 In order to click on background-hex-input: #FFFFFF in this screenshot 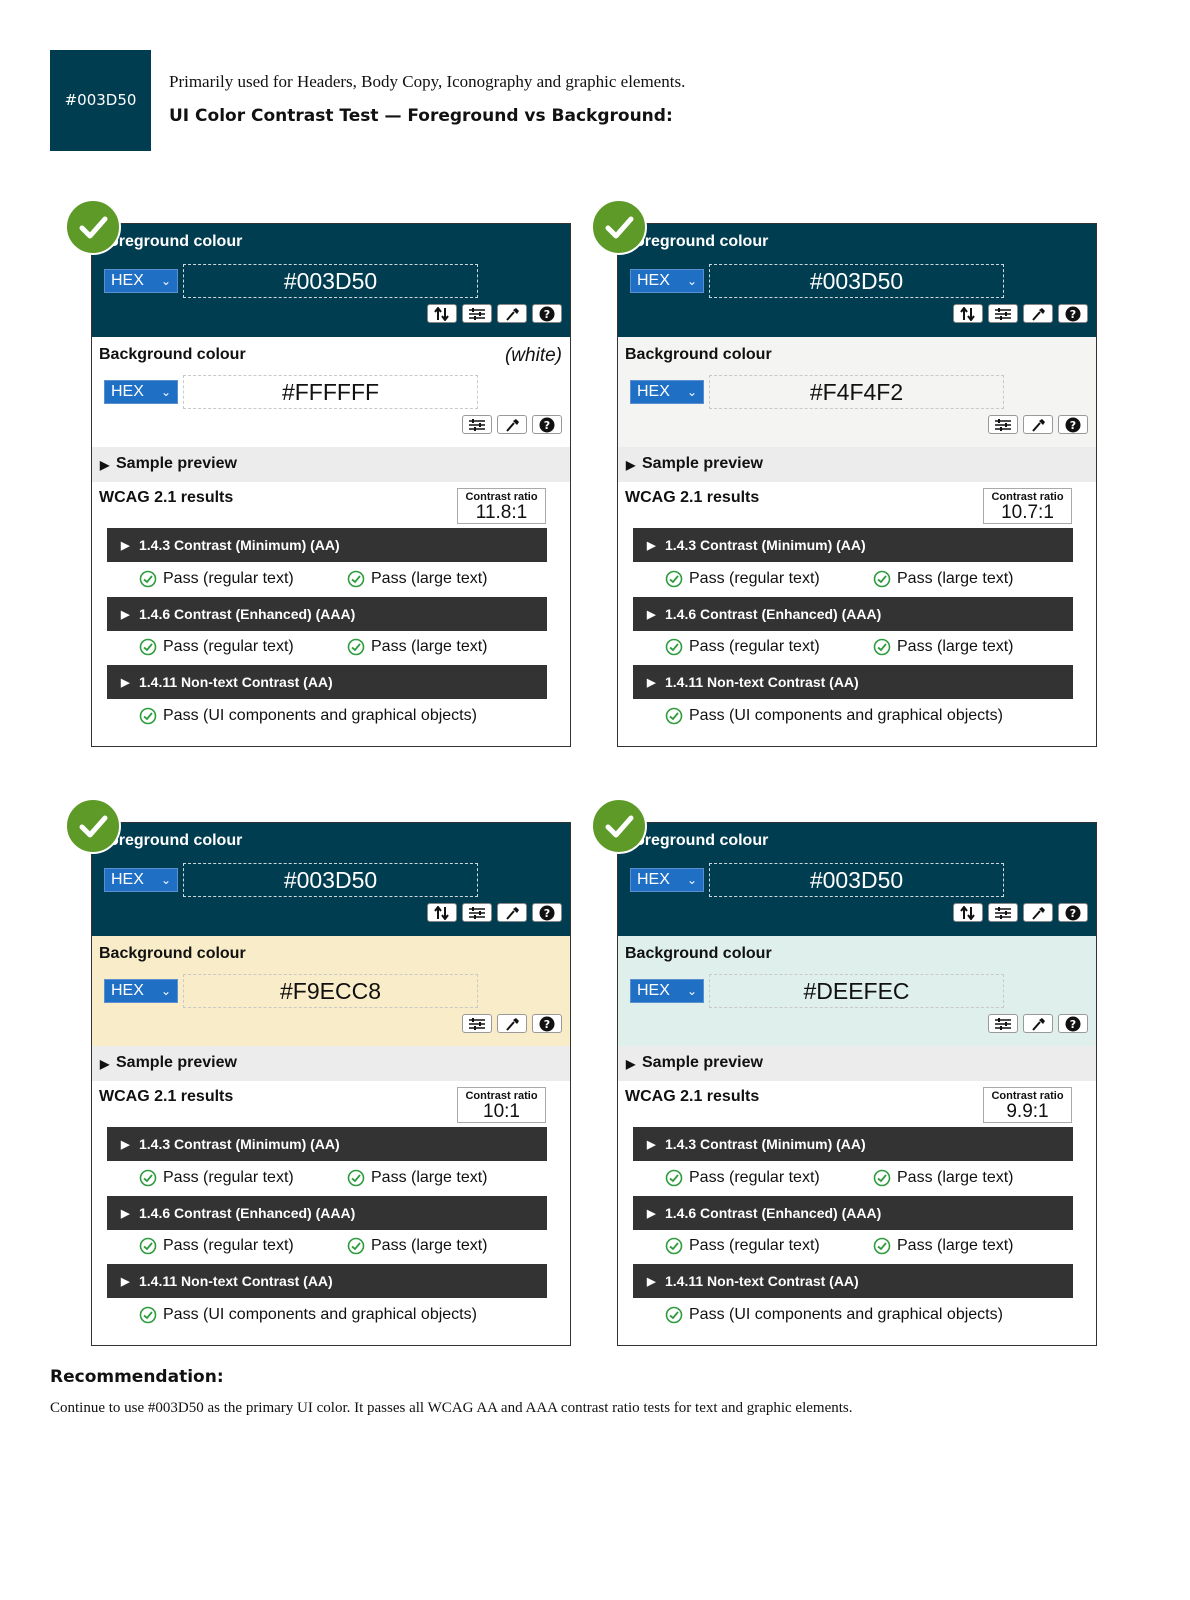, I will do `click(330, 392)`.